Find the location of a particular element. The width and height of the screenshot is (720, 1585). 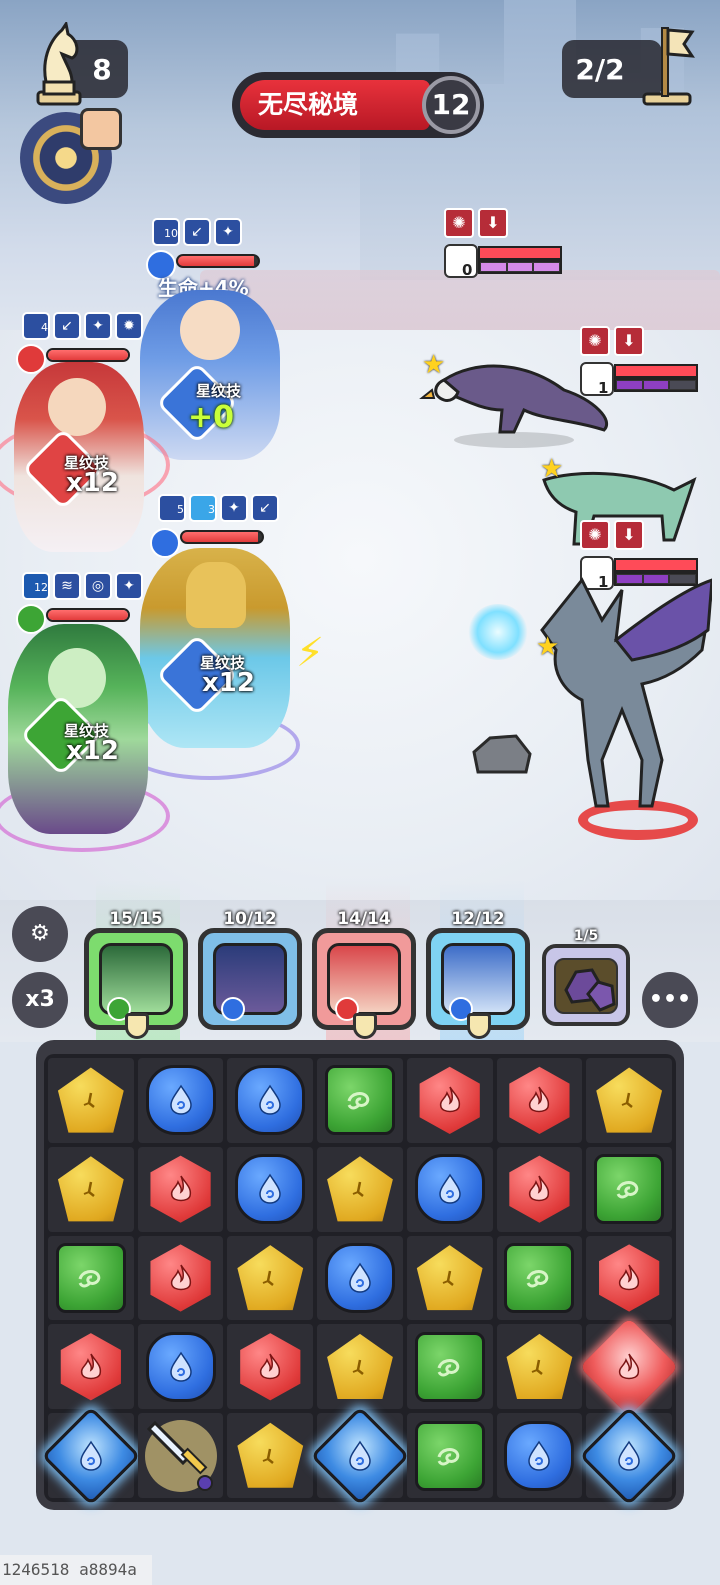

shield-buff-icon: 4 is located at coordinates (36, 326).